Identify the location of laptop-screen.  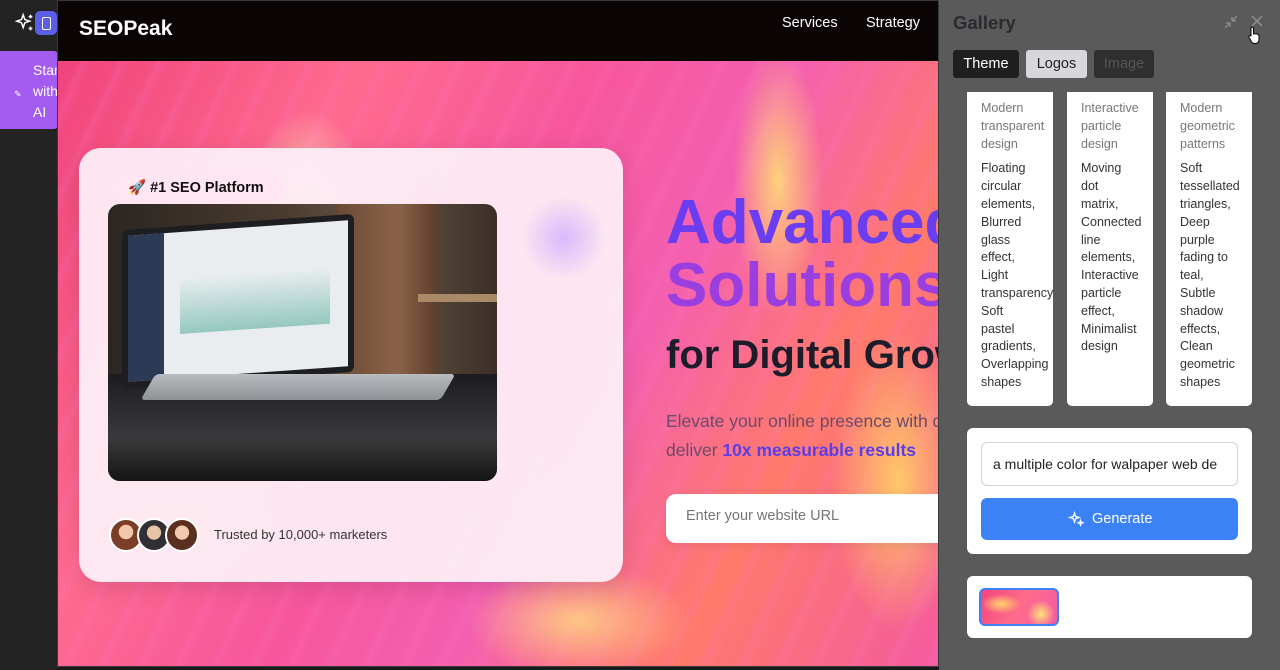
(238, 301).